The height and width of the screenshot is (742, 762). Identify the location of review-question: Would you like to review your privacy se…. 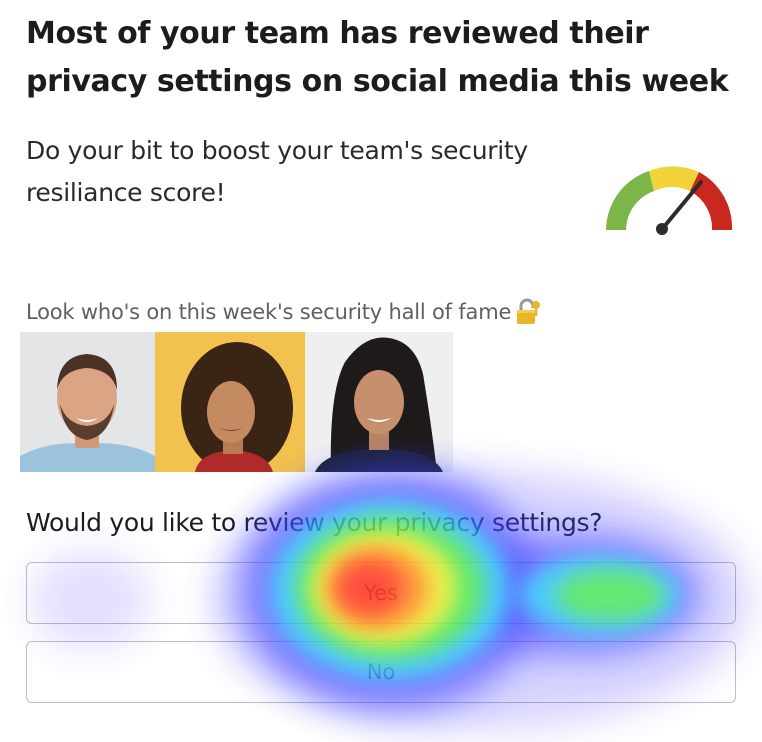
(314, 522).